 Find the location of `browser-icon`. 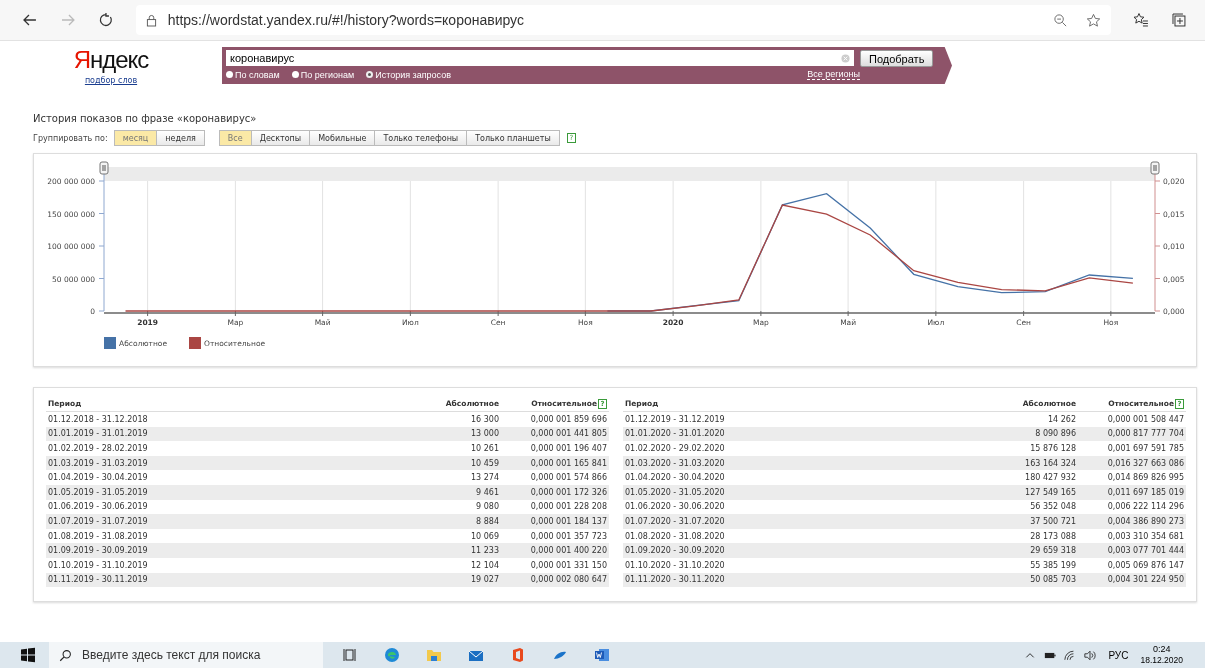

browser-icon is located at coordinates (392, 655).